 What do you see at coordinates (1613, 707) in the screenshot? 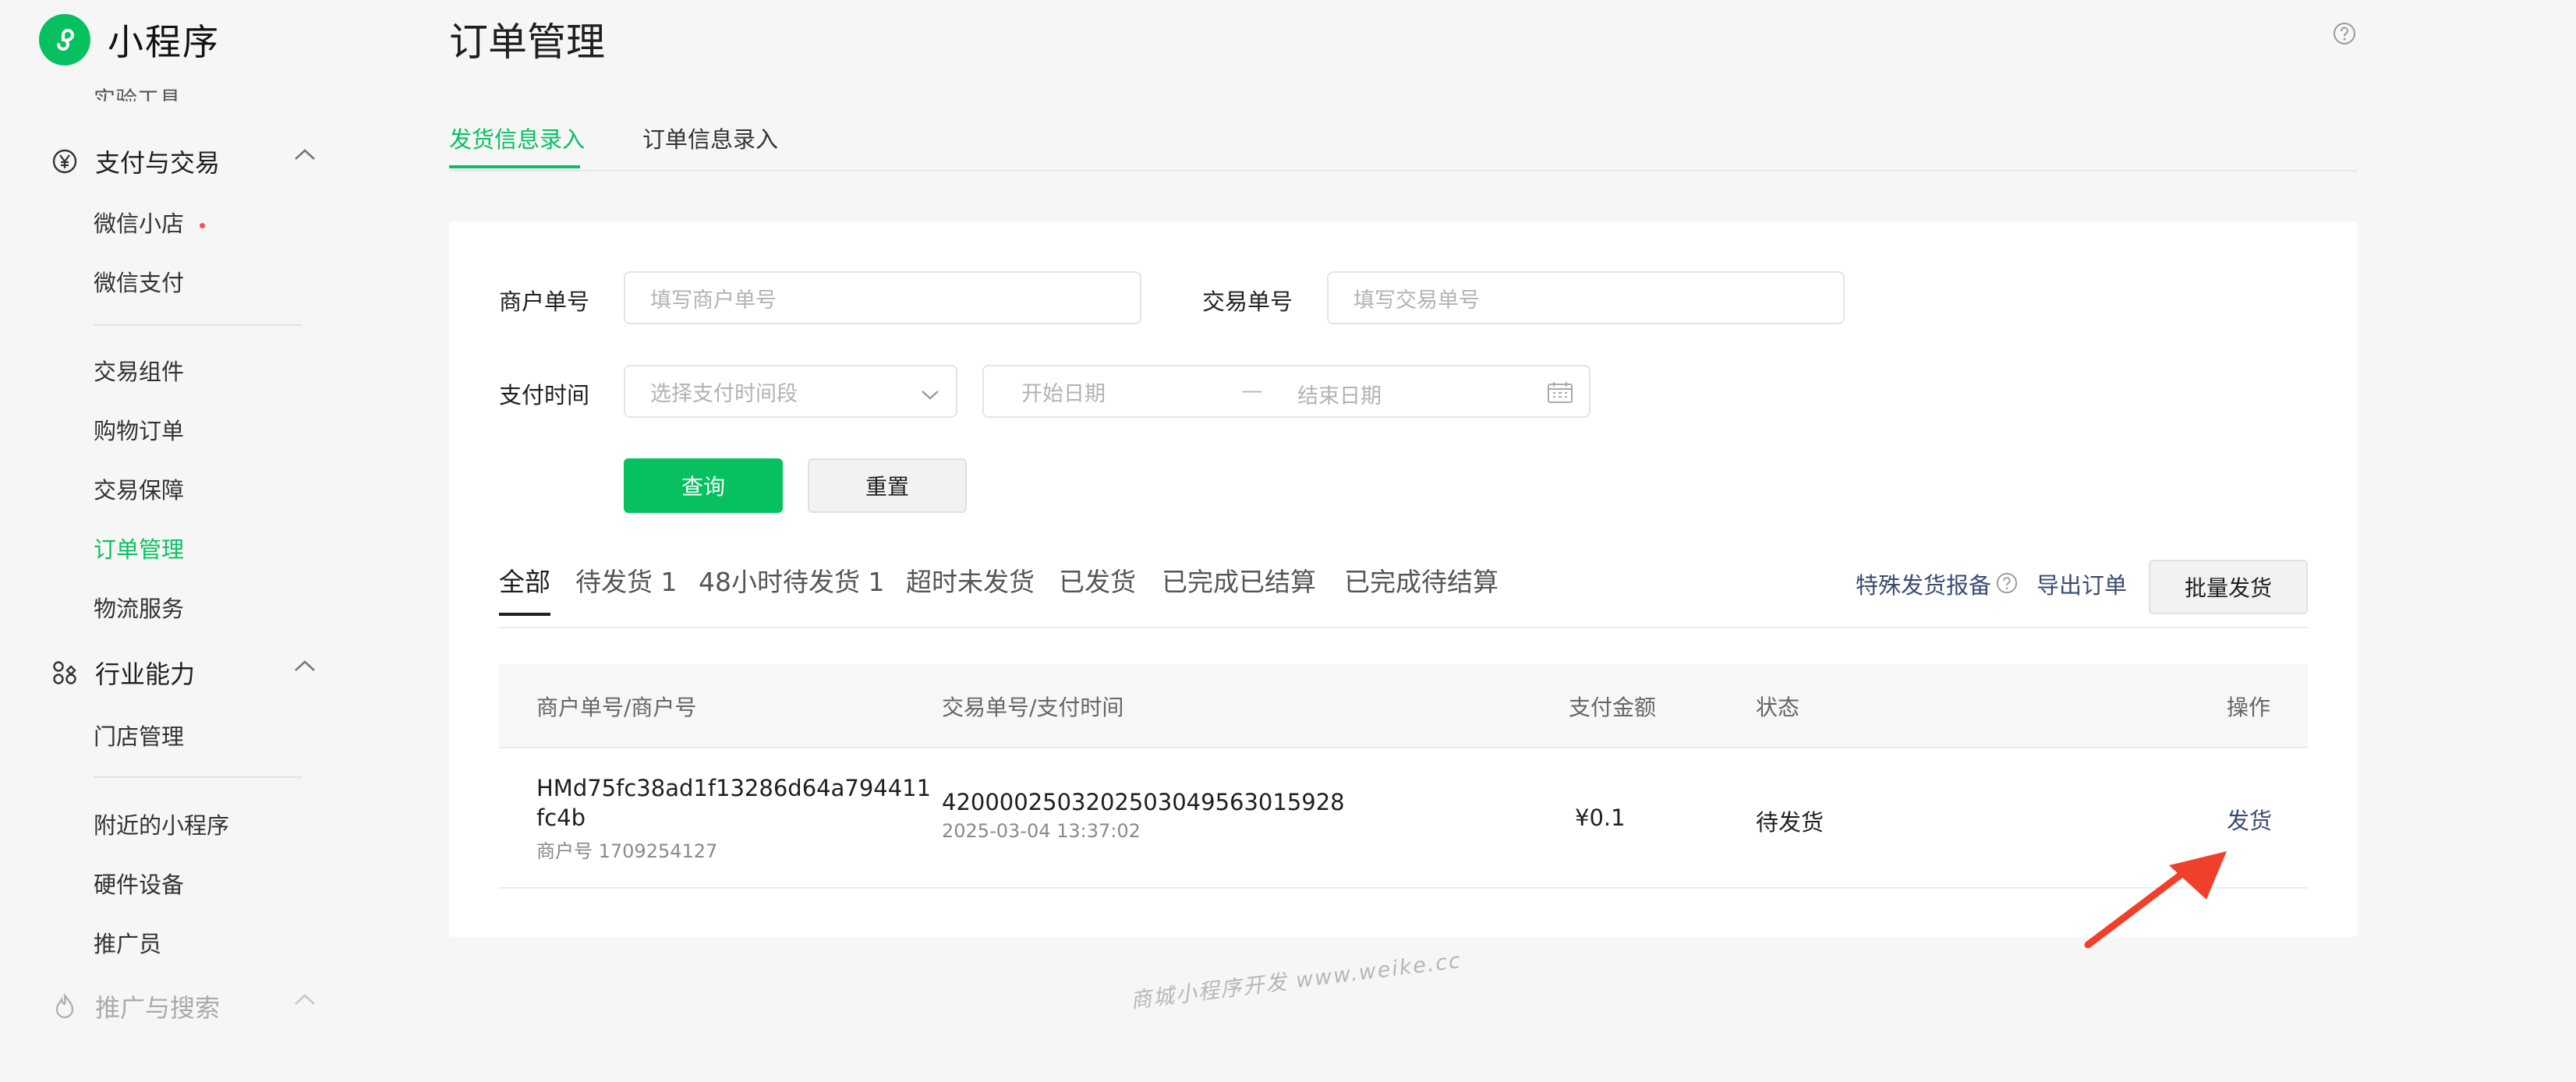
I see `column-header-amount: 支付金额` at bounding box center [1613, 707].